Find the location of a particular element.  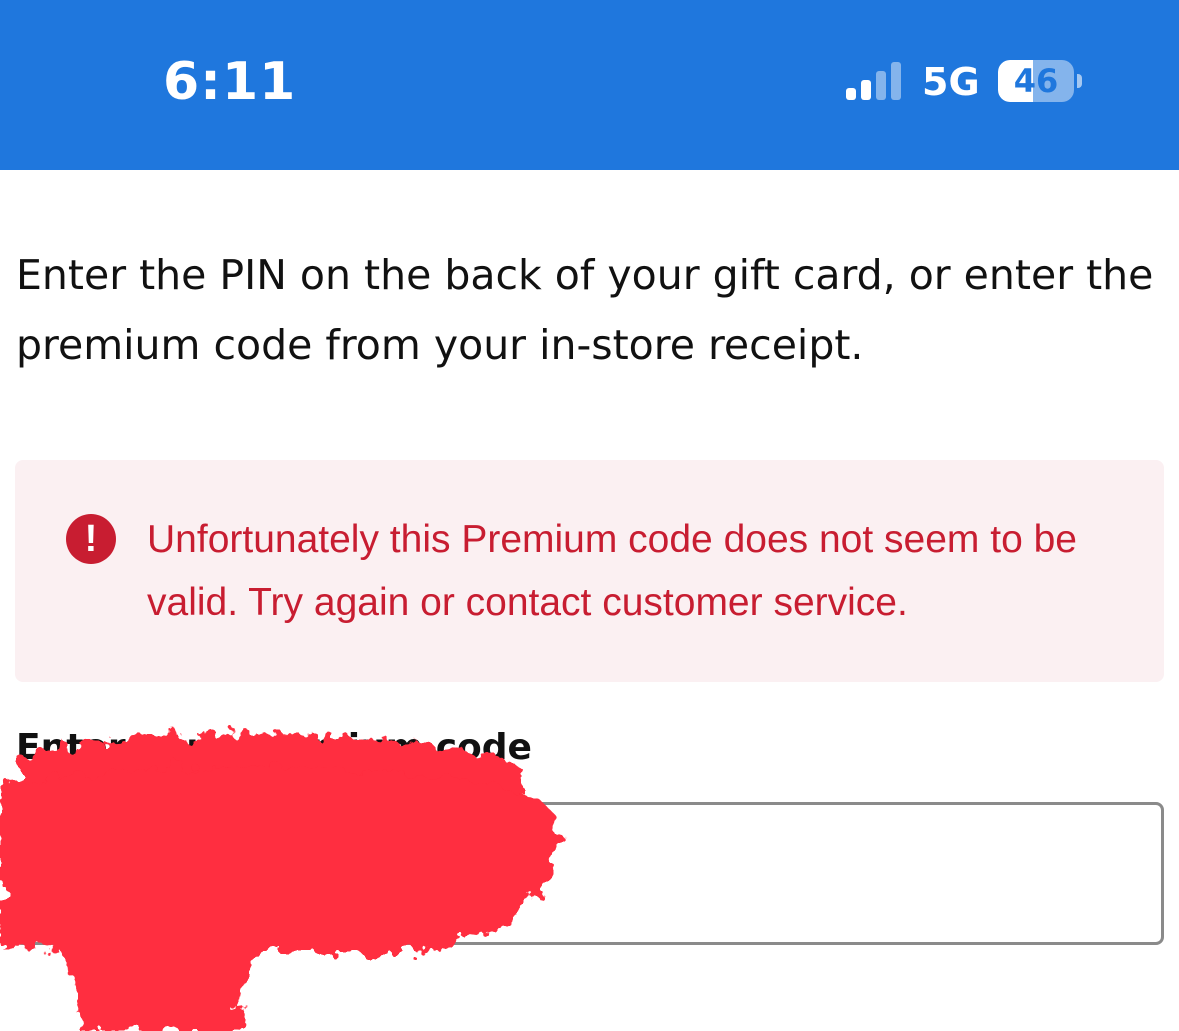

exclamation-circle-icon: ! is located at coordinates (91, 539).